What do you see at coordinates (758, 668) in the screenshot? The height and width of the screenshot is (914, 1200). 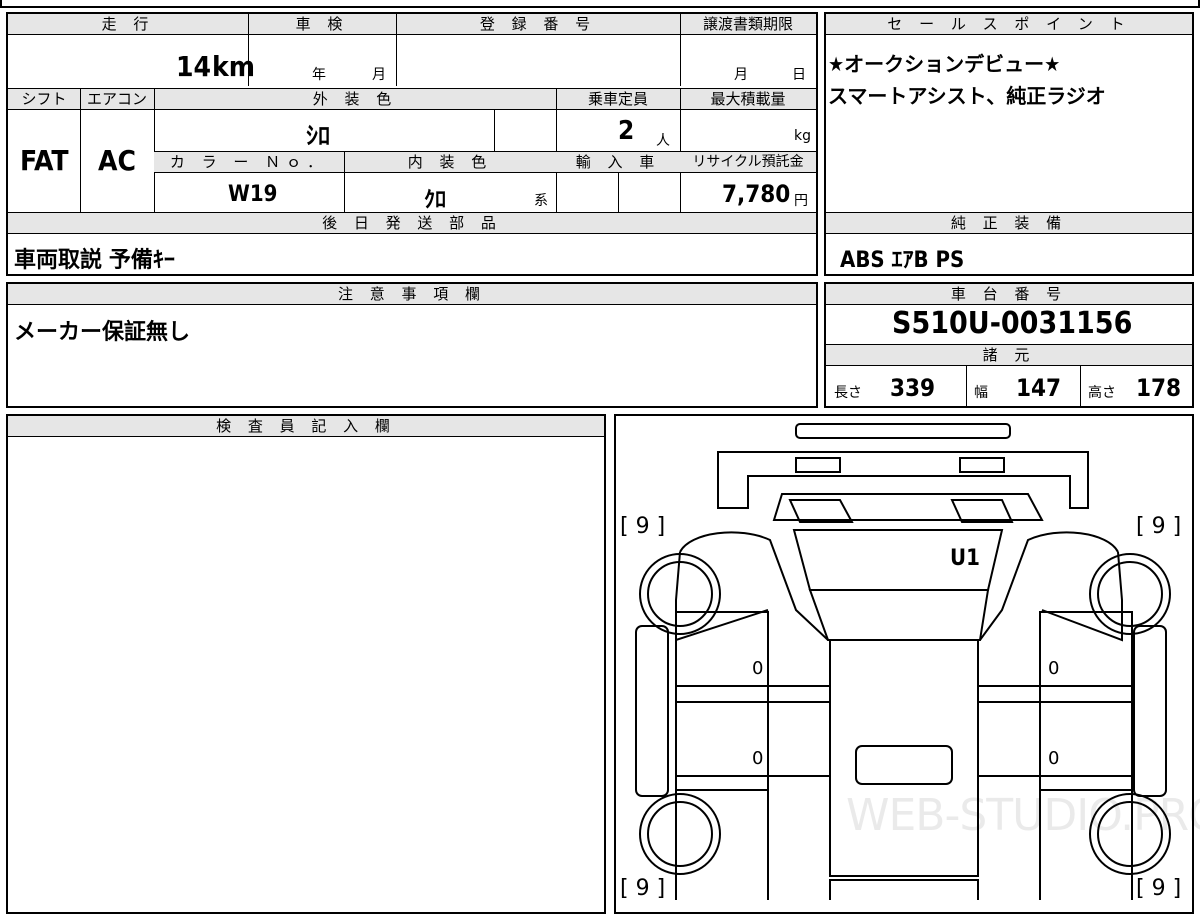 I see `damage-mark-left-front-door: 0` at bounding box center [758, 668].